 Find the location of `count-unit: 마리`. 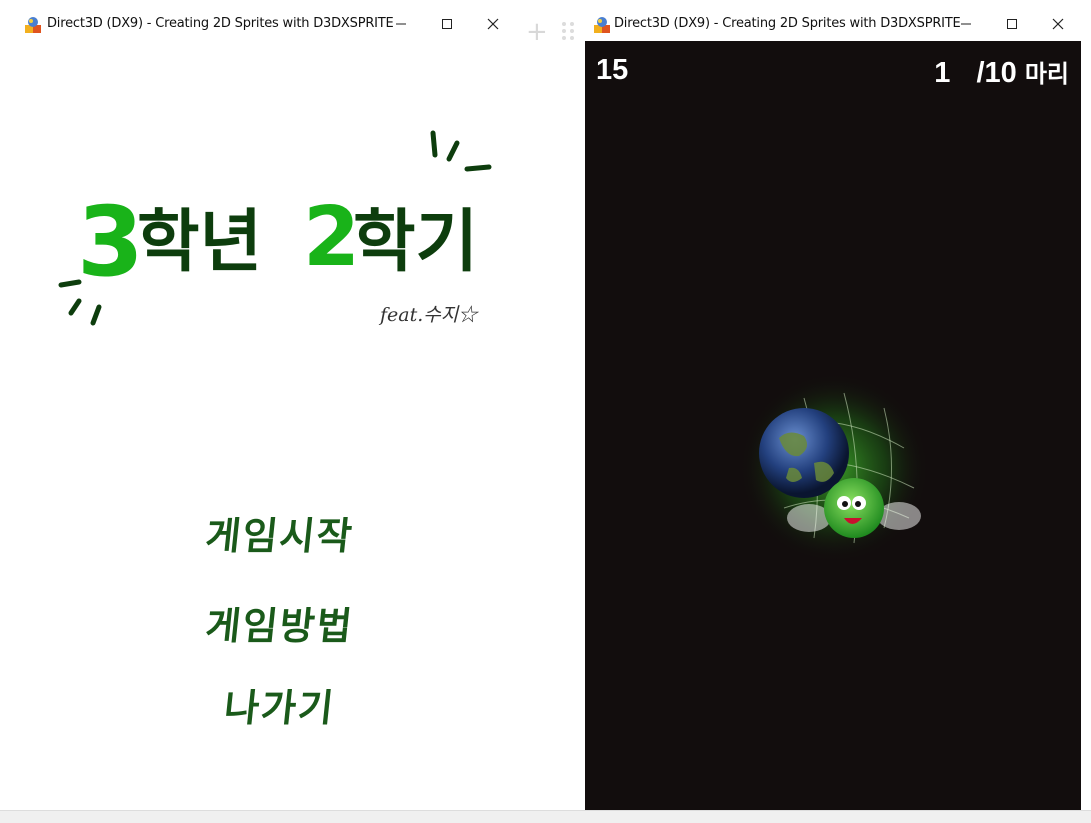

count-unit: 마리 is located at coordinates (1046, 74).